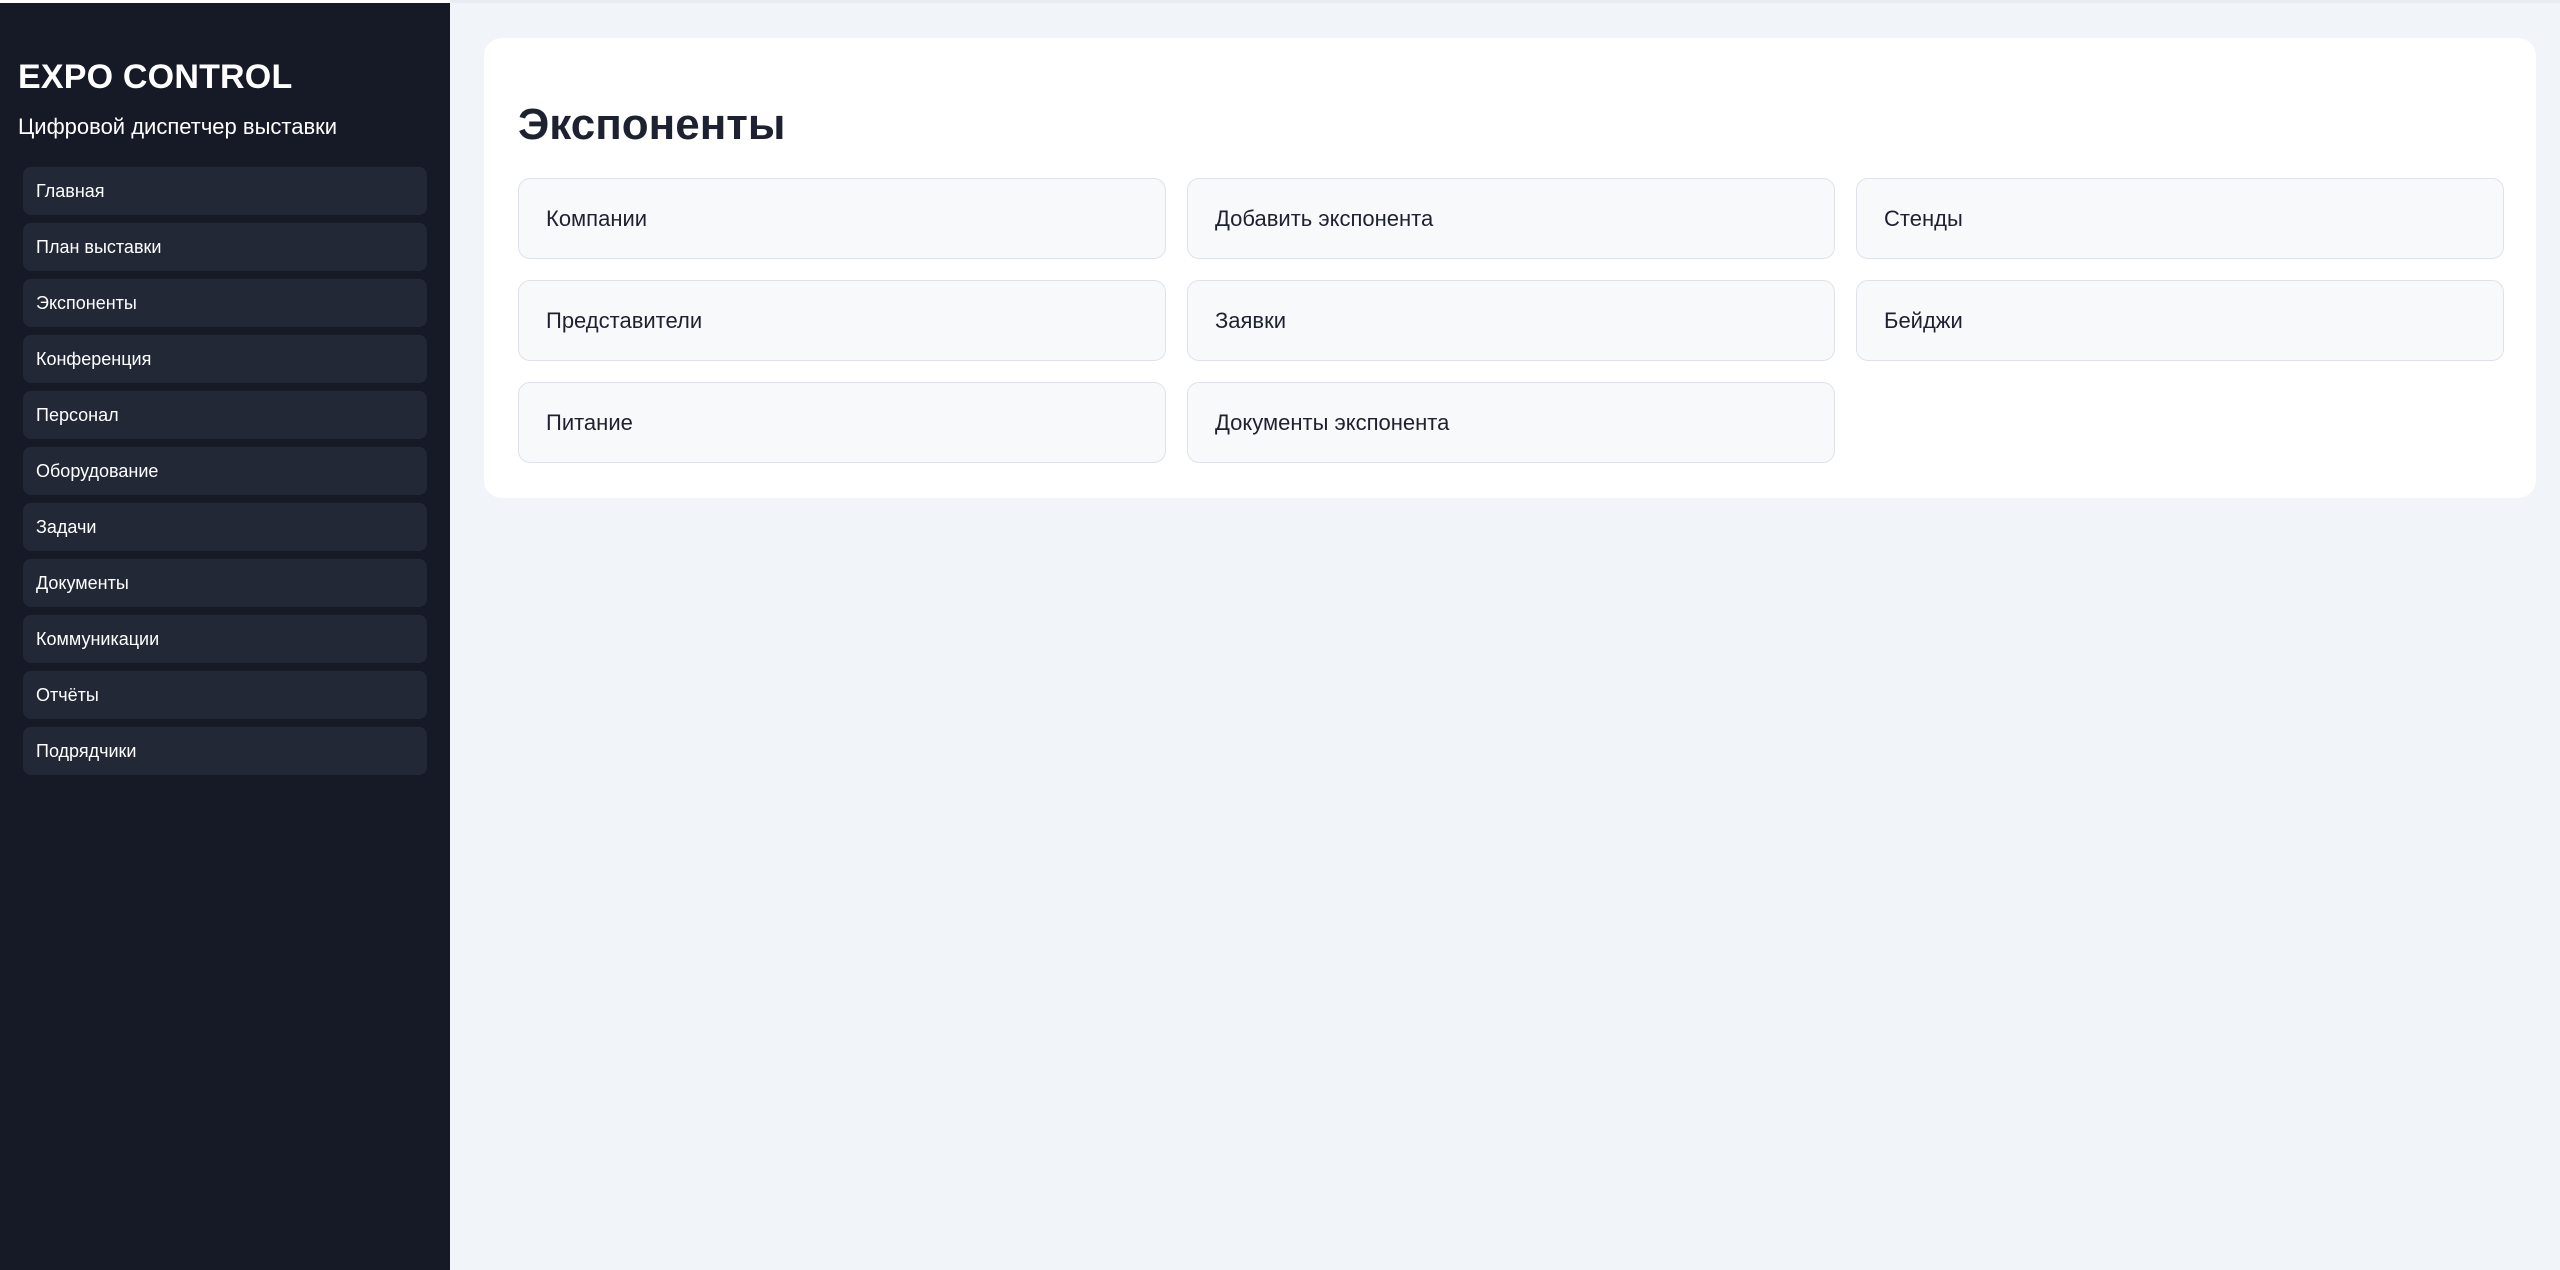 This screenshot has height=1270, width=2560. Describe the element at coordinates (842, 218) in the screenshot. I see `card-companies: Компании` at that location.